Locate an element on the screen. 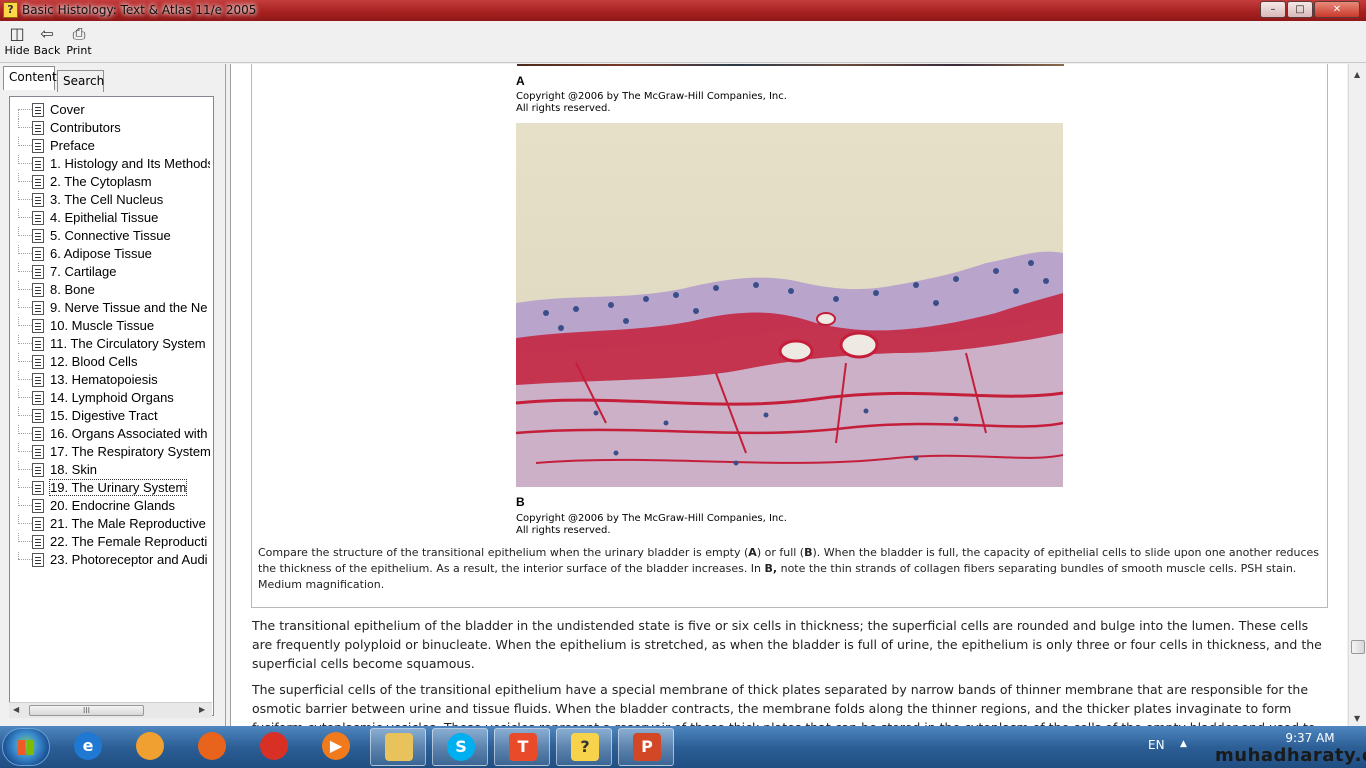  t-app-icon: T is located at coordinates (523, 747).